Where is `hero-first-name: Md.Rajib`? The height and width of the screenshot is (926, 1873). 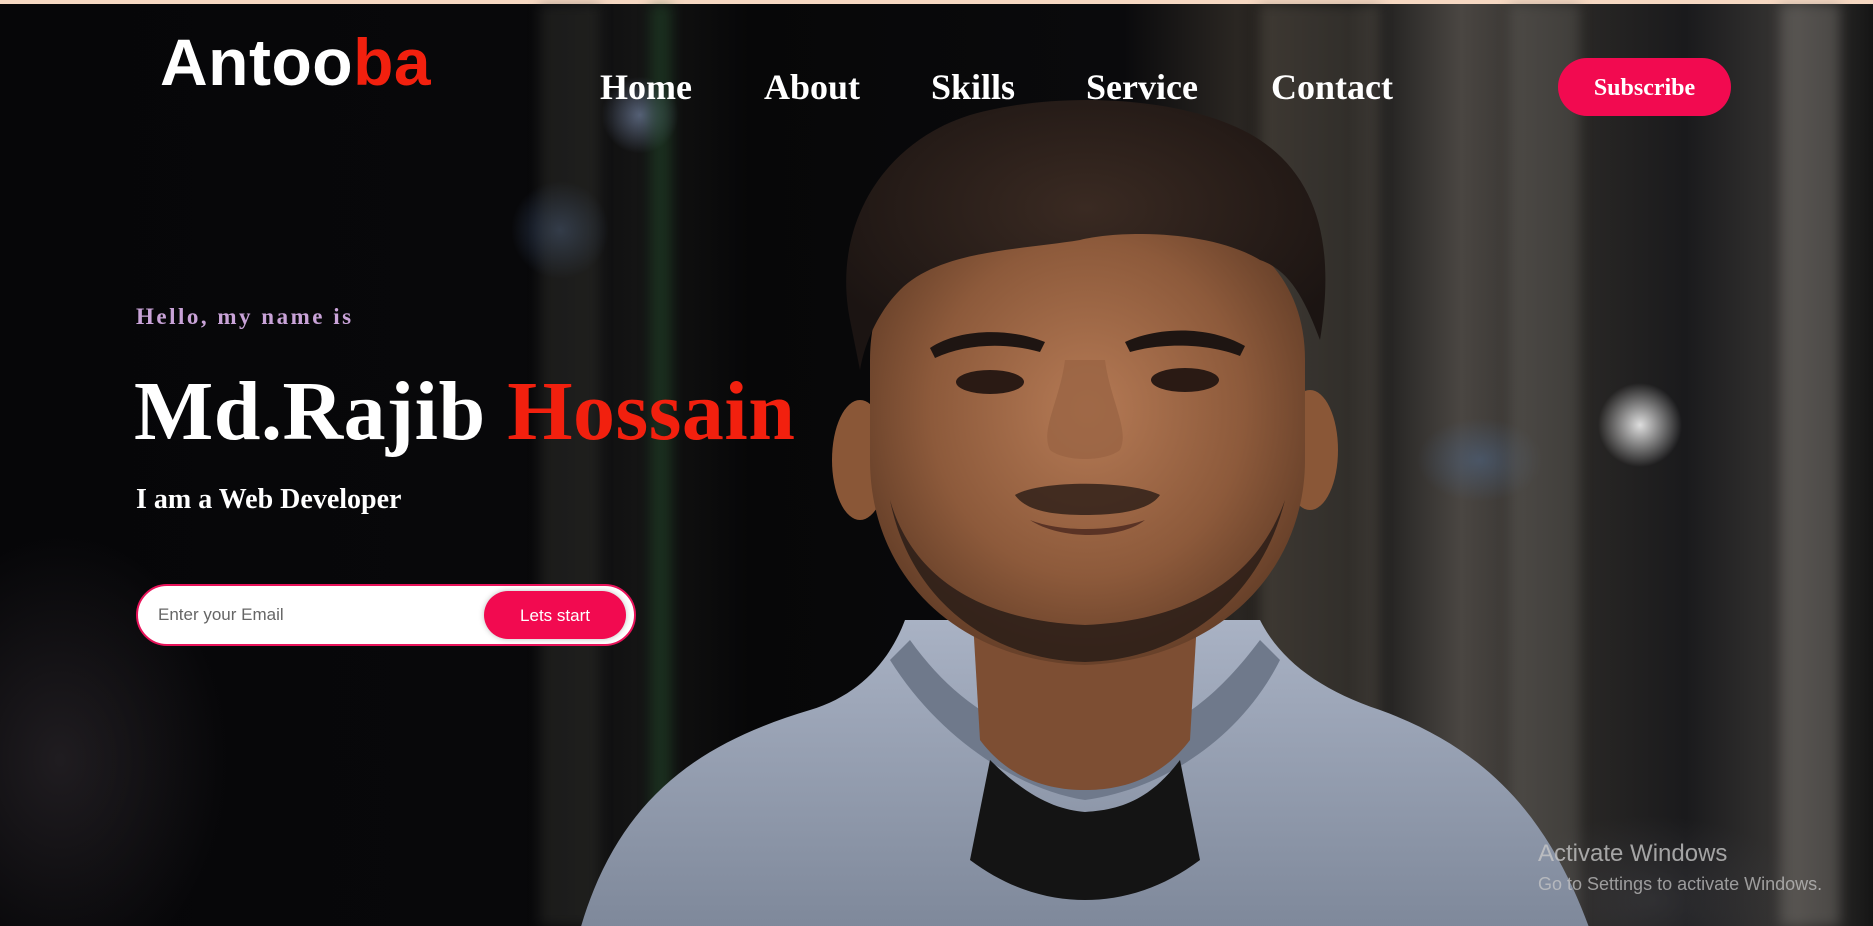 hero-first-name: Md.Rajib is located at coordinates (310, 411).